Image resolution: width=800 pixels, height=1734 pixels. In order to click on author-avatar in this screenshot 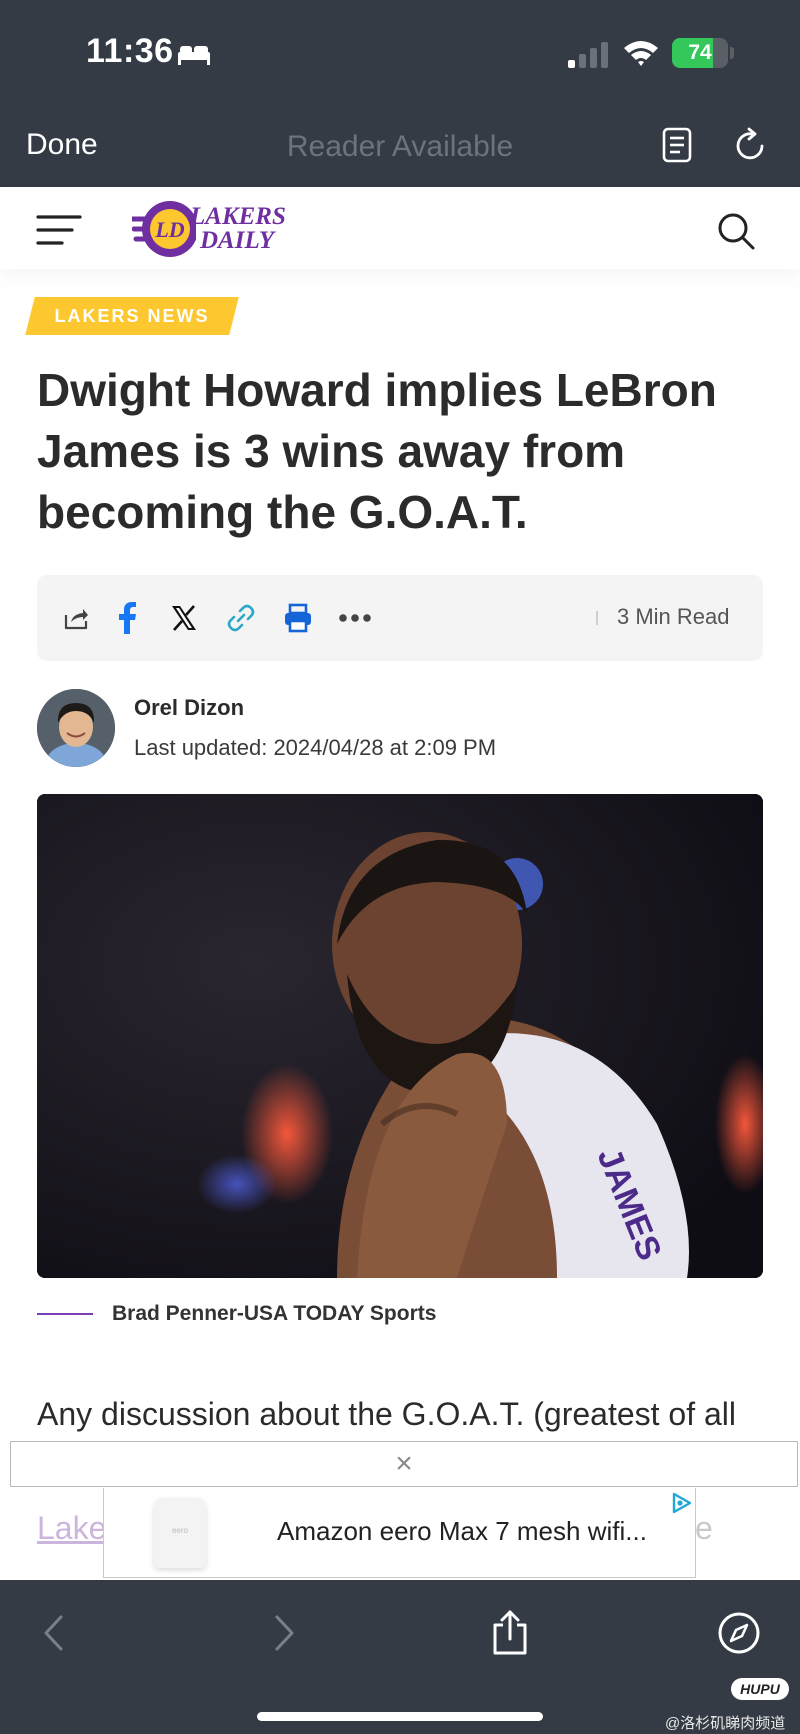, I will do `click(76, 728)`.